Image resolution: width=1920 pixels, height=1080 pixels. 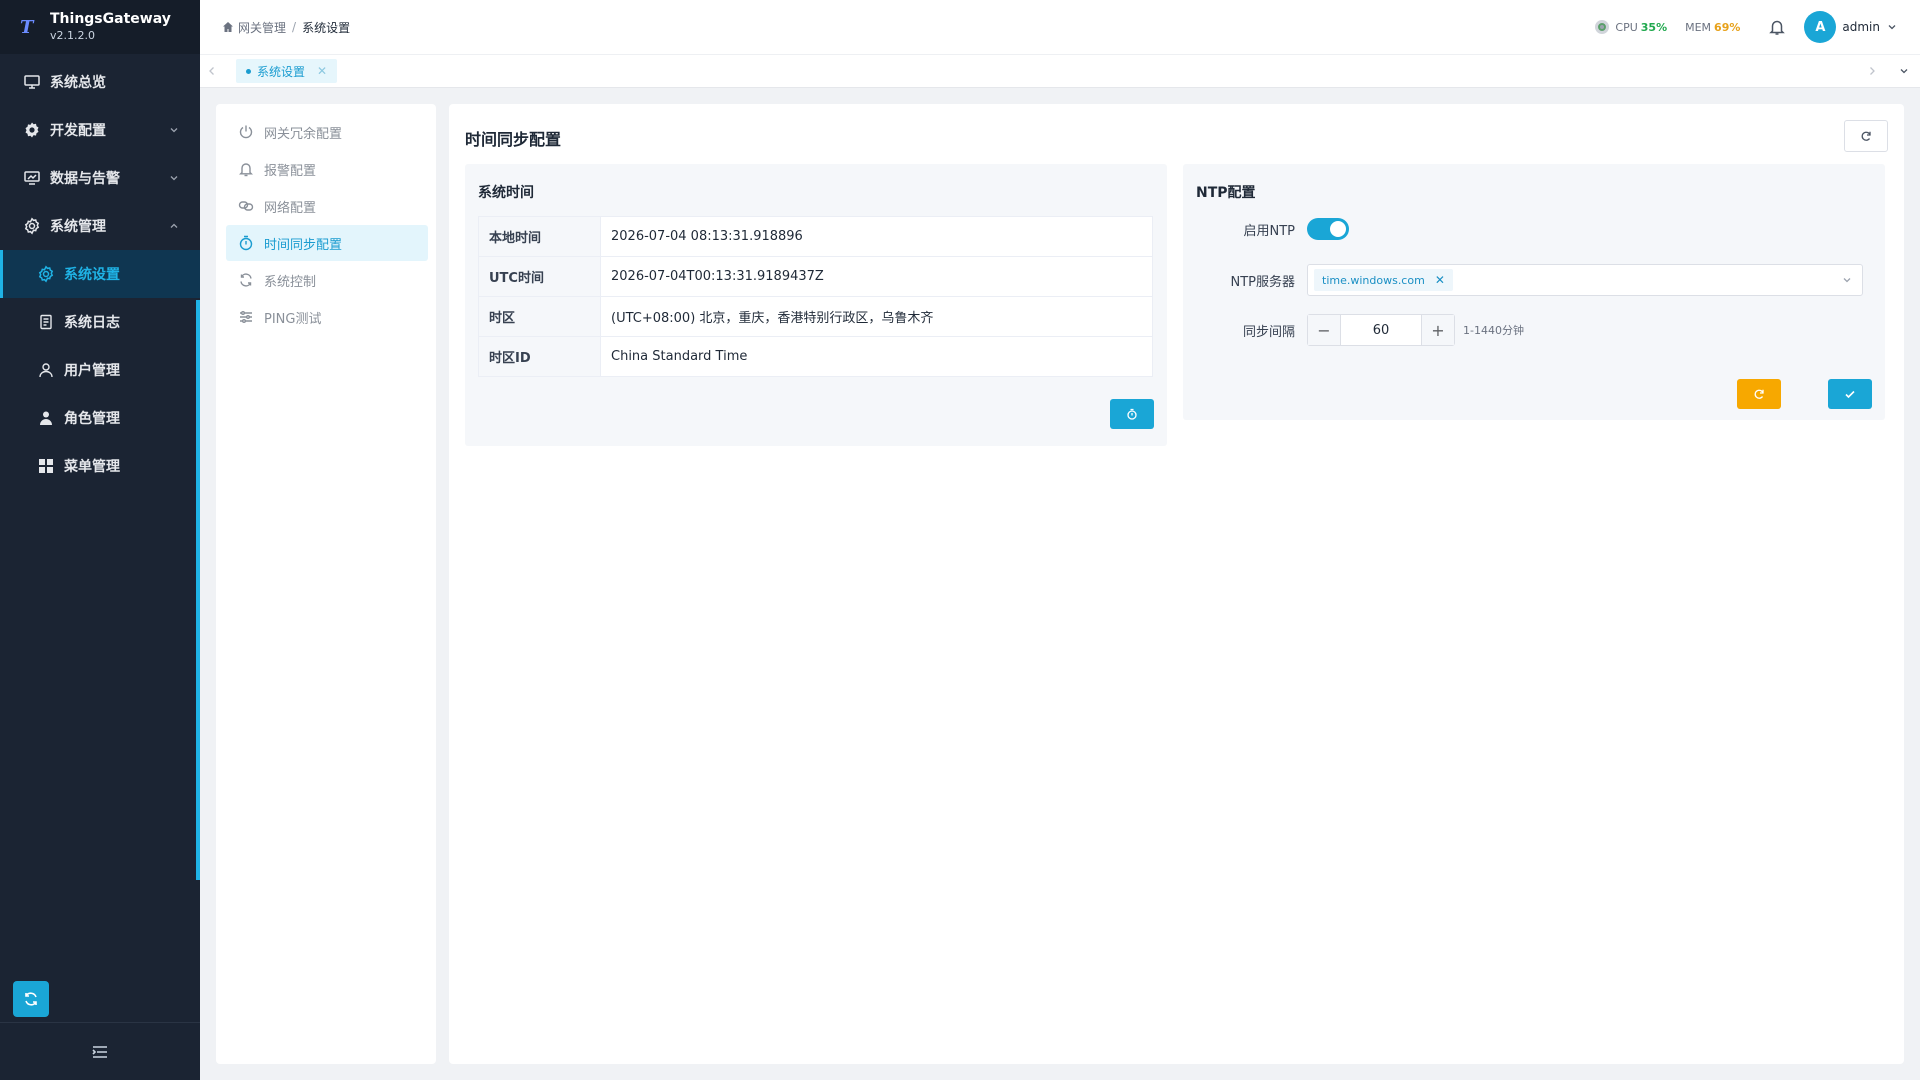 I want to click on table-key: 时区, so click(x=539, y=316).